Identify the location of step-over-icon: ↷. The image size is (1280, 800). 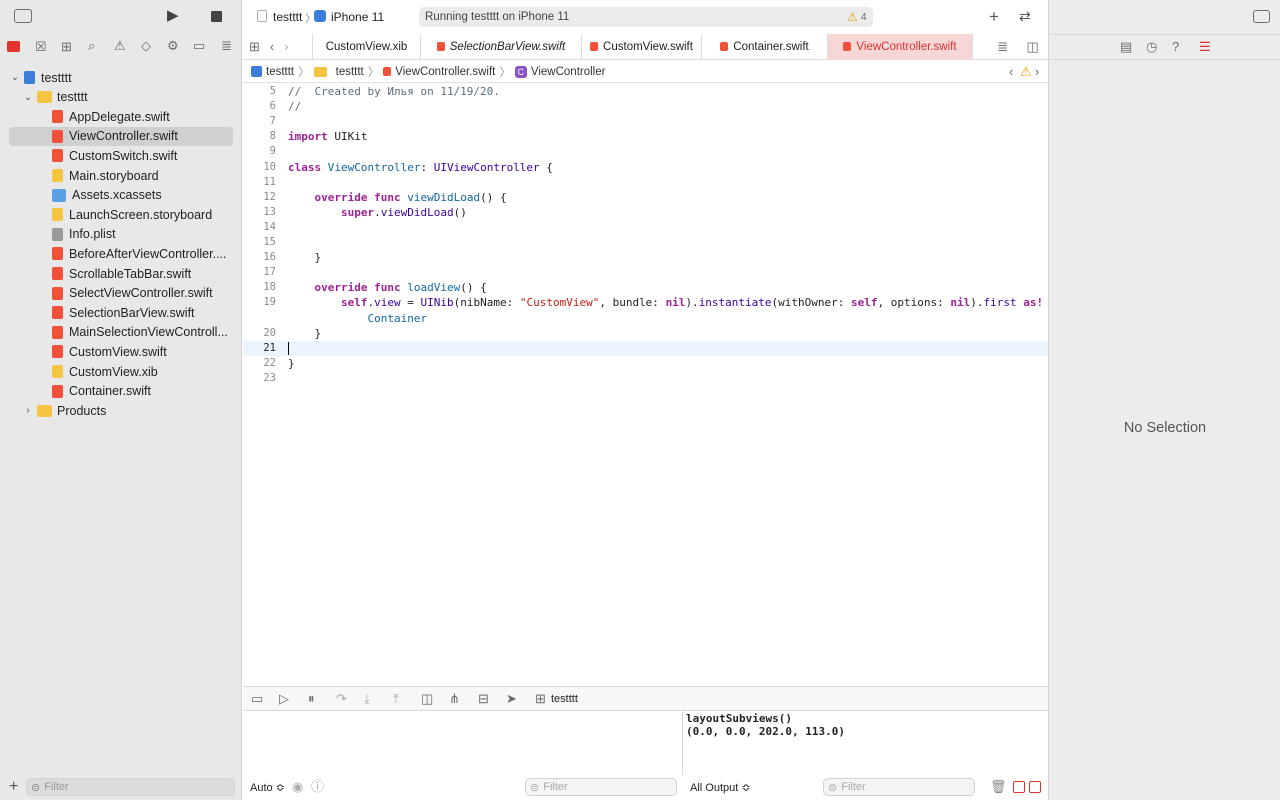
(341, 698).